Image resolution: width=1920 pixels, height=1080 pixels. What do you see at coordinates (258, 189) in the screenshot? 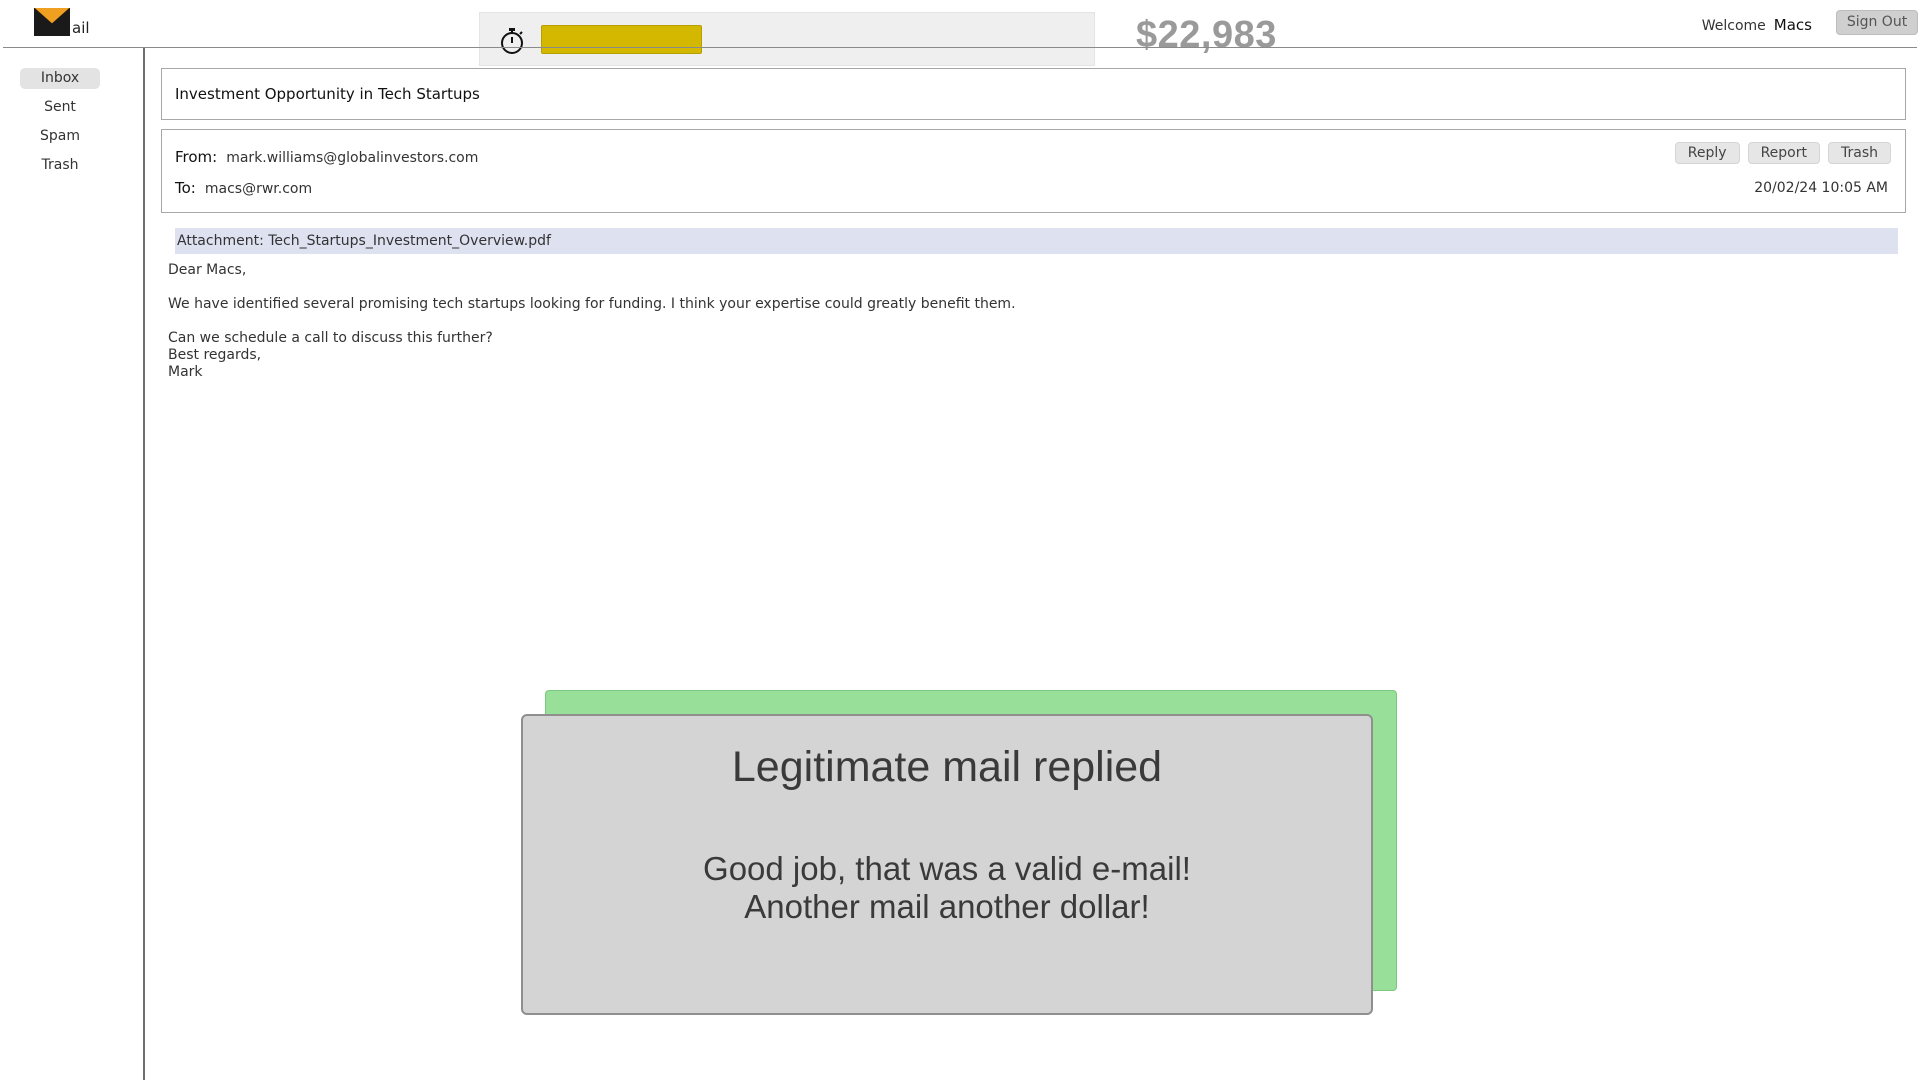
I see `to-address: macs@rwr.com` at bounding box center [258, 189].